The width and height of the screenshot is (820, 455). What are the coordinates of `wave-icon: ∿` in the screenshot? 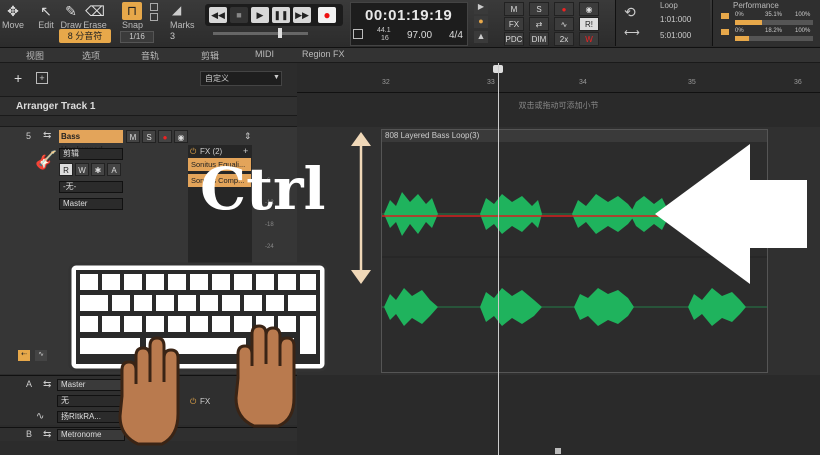 It's located at (564, 24).